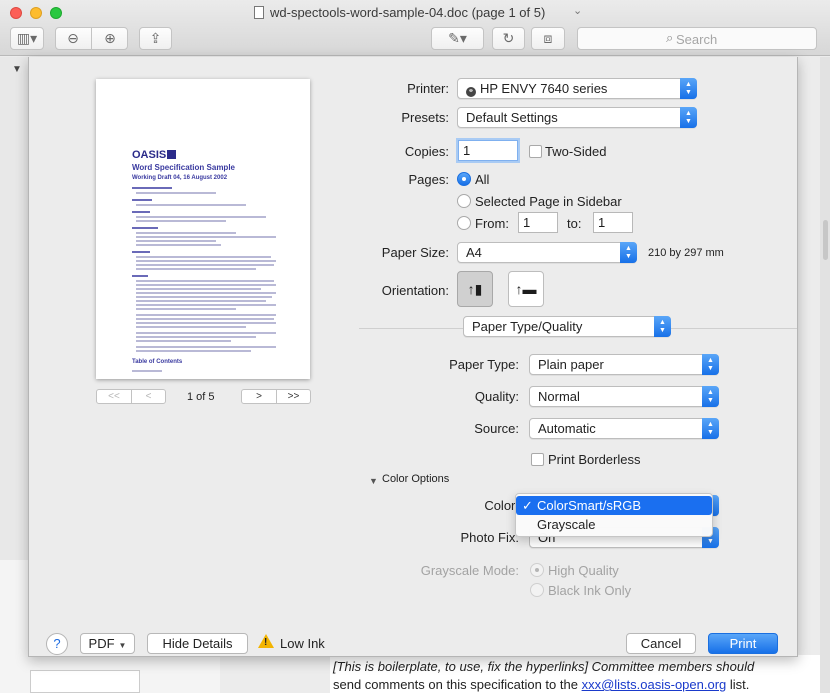 This screenshot has width=830, height=693. I want to click on share-icon: ⇪, so click(155, 38).